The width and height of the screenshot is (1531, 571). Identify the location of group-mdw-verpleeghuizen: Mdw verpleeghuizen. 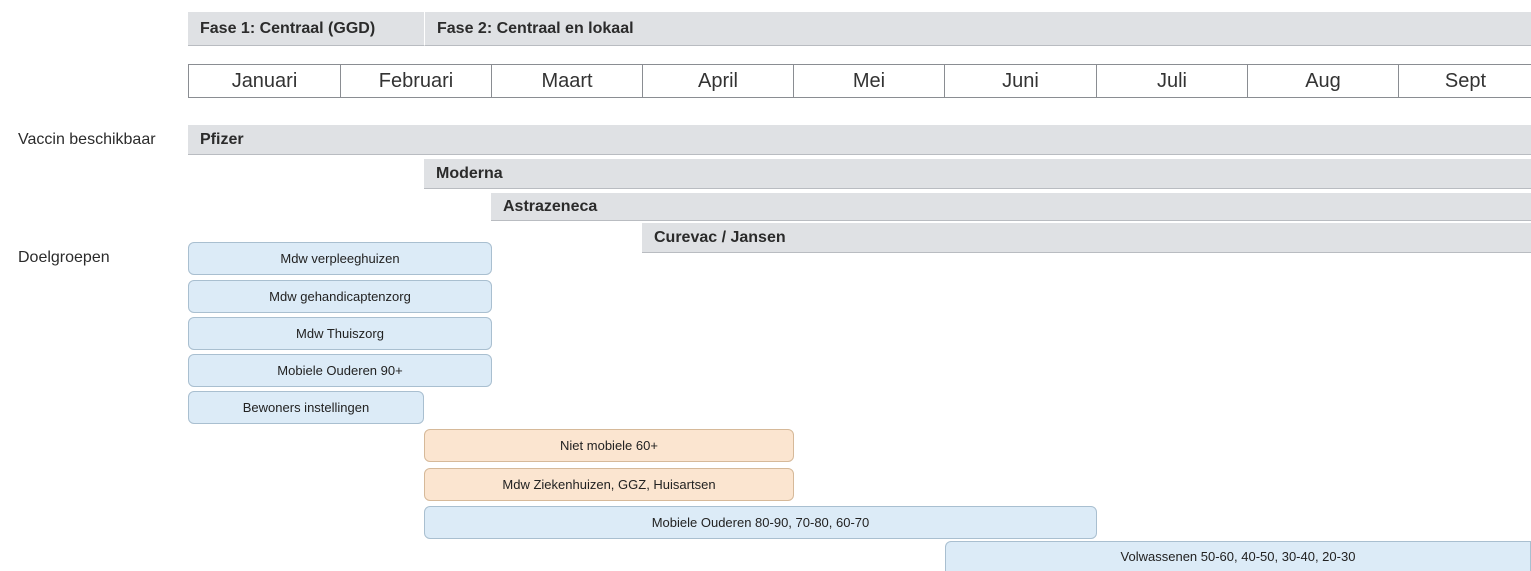
(340, 258).